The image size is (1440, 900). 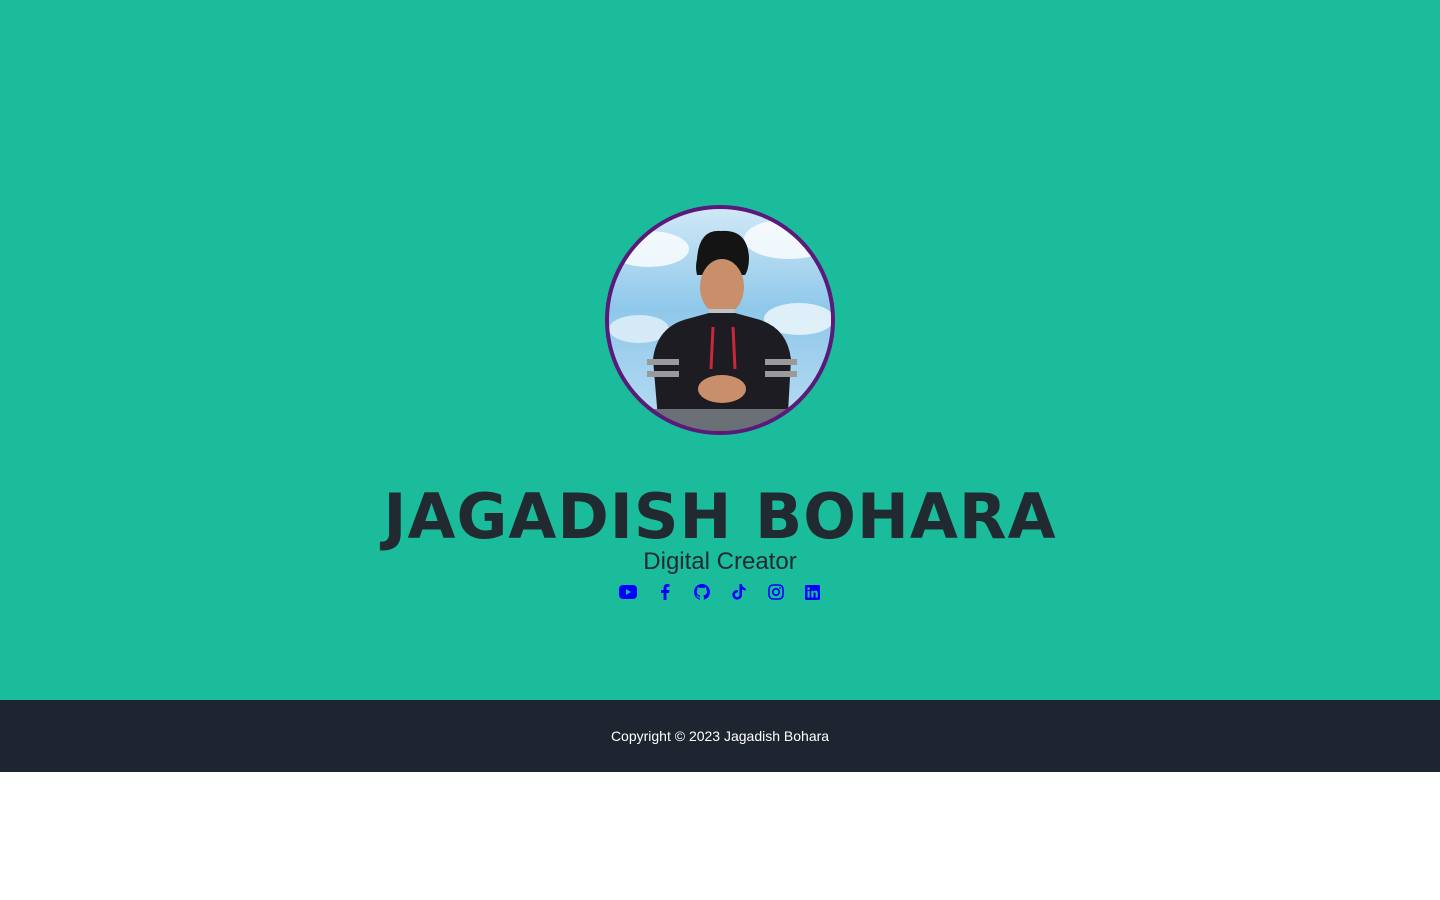 I want to click on linkedin-link, so click(x=813, y=592).